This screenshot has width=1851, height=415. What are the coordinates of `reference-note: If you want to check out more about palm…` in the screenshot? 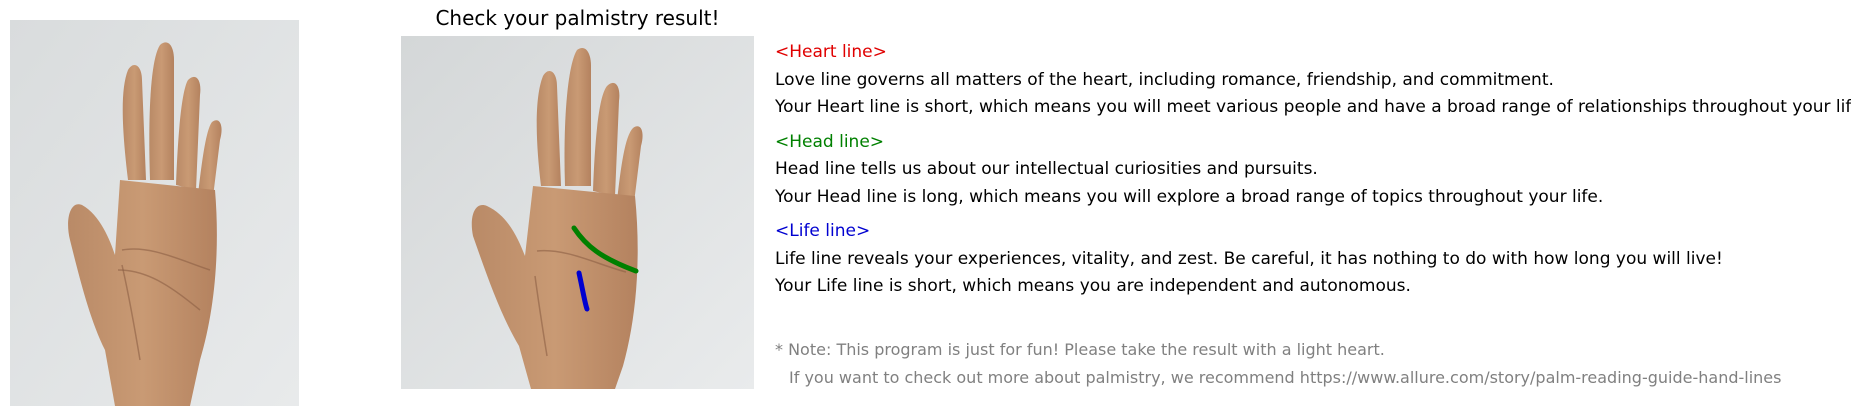 It's located at (1285, 377).